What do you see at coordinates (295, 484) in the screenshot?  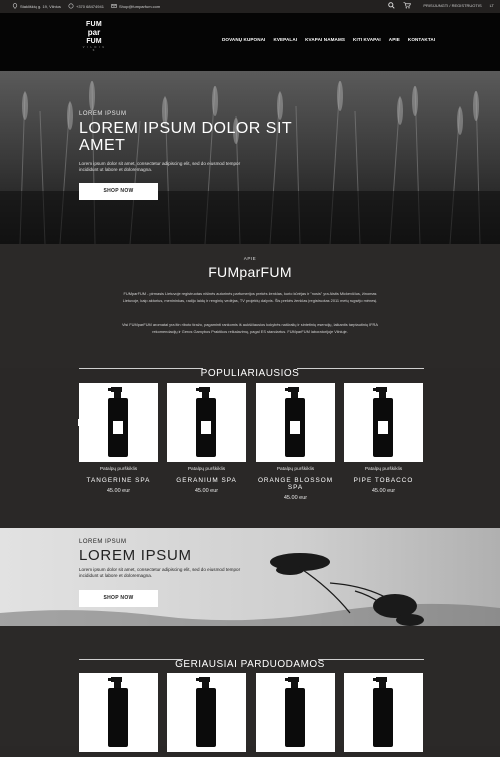 I see `product-name: ORANGE BLOSSOM SPA` at bounding box center [295, 484].